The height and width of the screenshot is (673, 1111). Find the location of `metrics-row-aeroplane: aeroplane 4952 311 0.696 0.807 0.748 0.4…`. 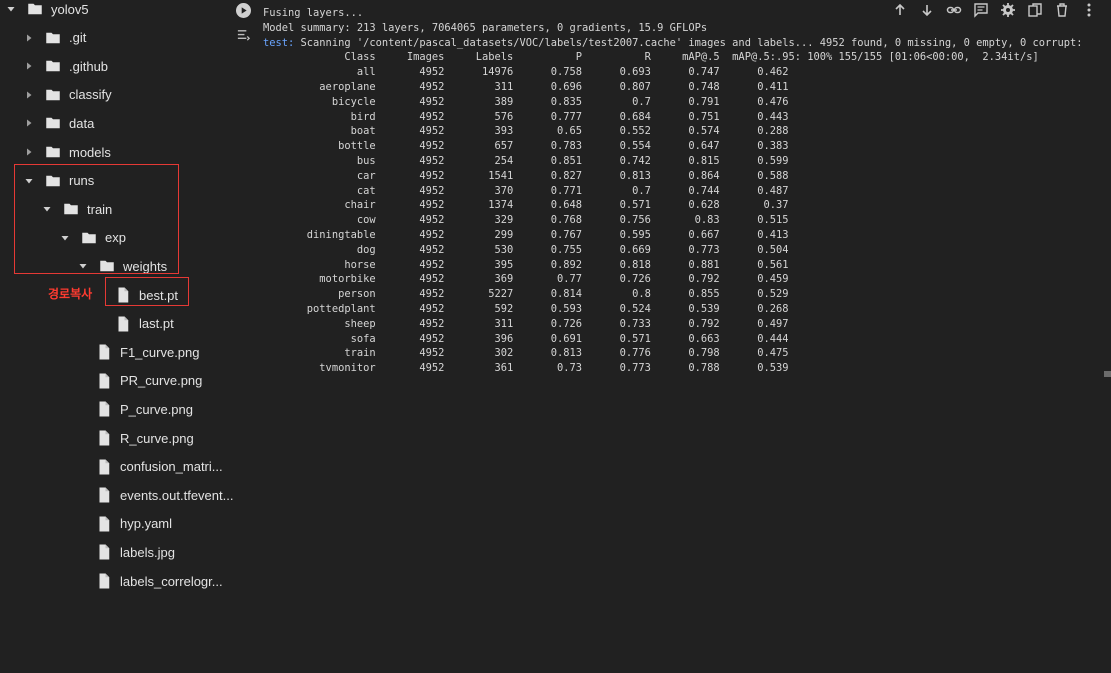

metrics-row-aeroplane: aeroplane 4952 311 0.696 0.807 0.748 0.4… is located at coordinates (526, 86).